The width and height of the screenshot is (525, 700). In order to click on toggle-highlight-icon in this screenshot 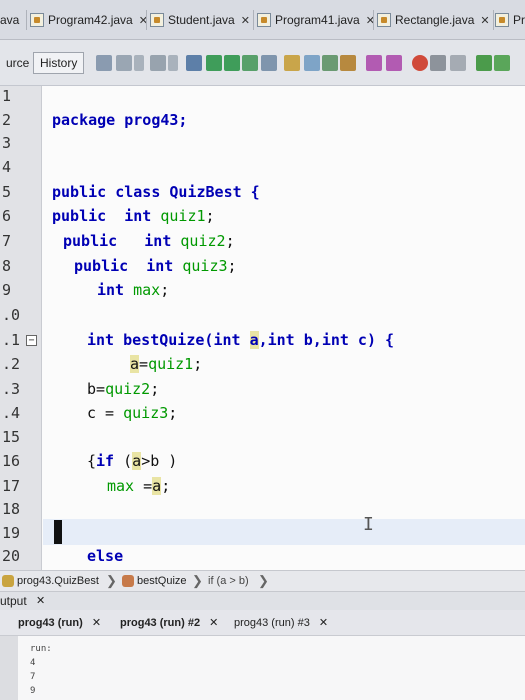, I will do `click(269, 63)`.